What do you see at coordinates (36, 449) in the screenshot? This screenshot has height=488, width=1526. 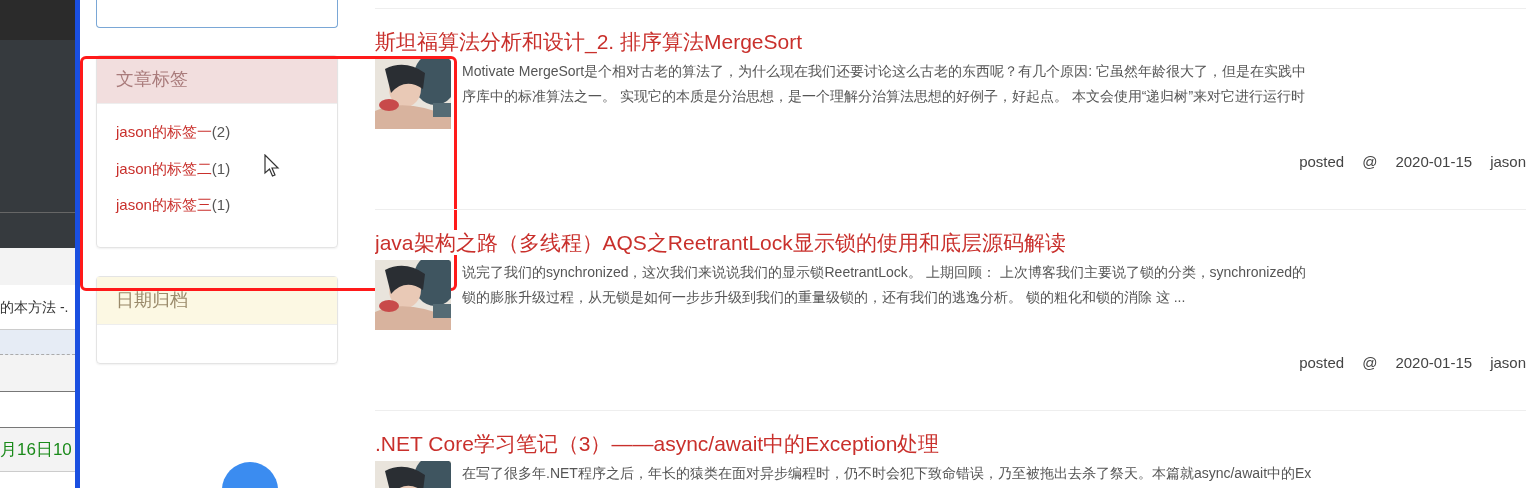 I see `date-text: 月16日10` at bounding box center [36, 449].